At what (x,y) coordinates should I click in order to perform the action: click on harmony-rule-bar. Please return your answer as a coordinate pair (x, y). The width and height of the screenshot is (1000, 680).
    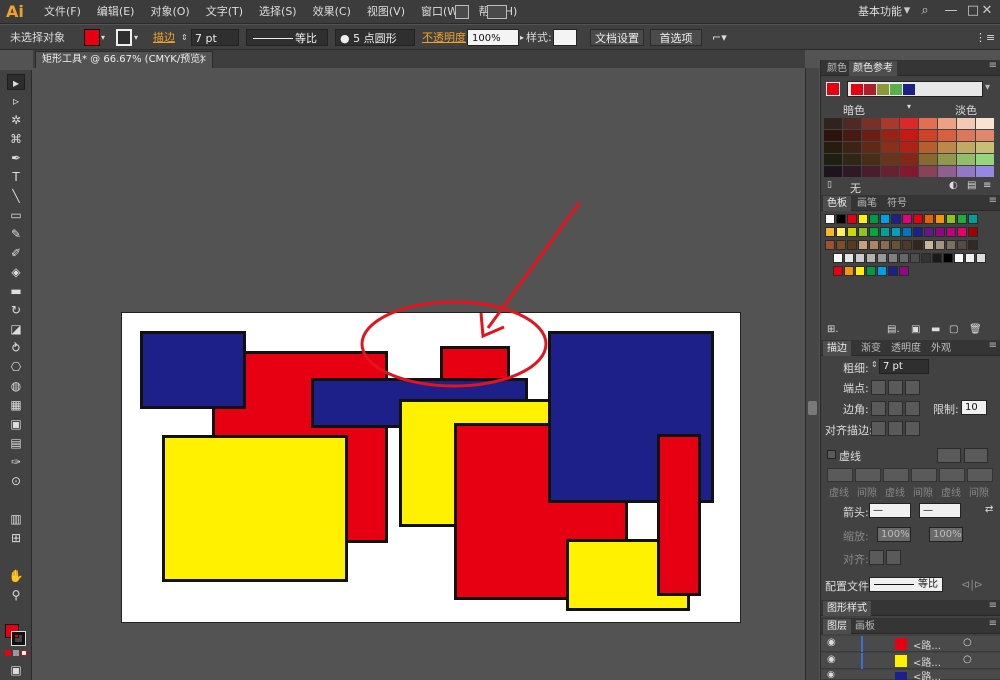
    Looking at the image, I should click on (915, 89).